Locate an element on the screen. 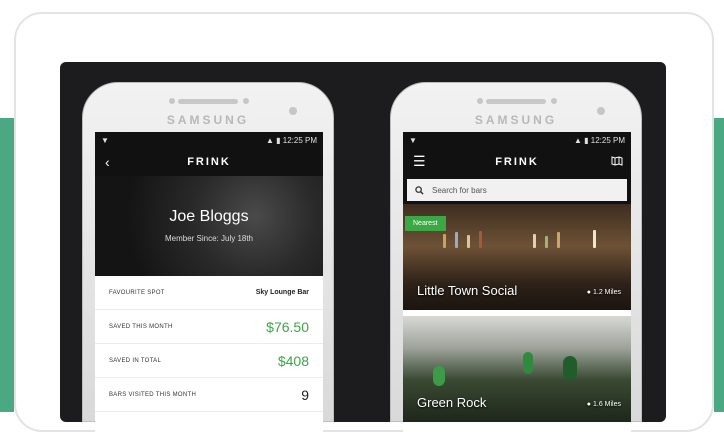 The image size is (724, 432). stat-row: SAVED IN TOTAL $408 is located at coordinates (209, 361).